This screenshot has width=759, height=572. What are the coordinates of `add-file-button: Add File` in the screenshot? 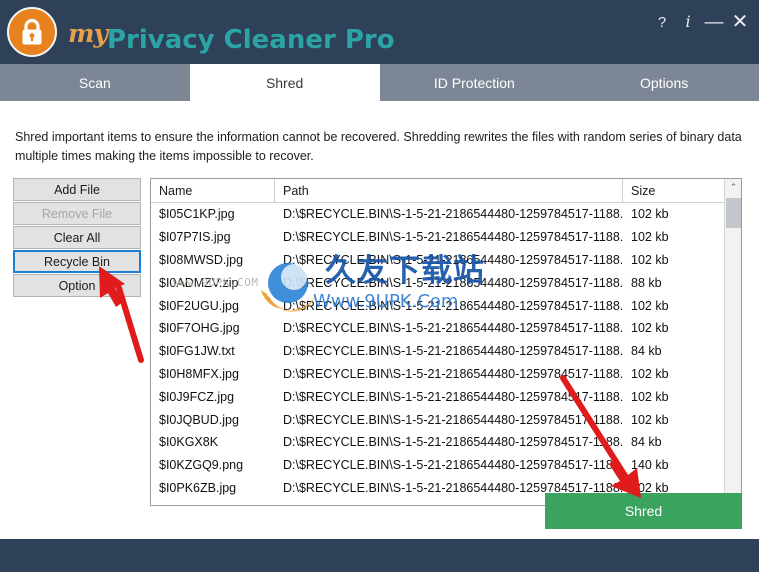 It's located at (77, 189).